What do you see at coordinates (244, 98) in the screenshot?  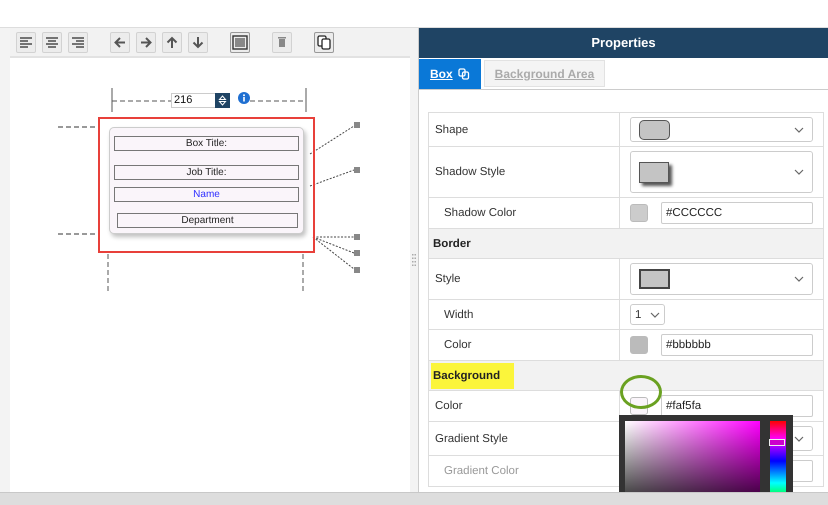 I see `info-icon` at bounding box center [244, 98].